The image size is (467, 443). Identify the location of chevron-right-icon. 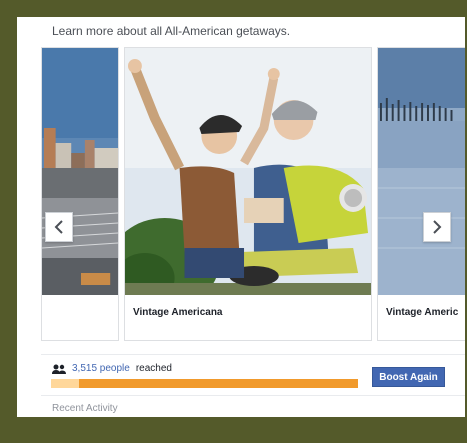
(437, 227).